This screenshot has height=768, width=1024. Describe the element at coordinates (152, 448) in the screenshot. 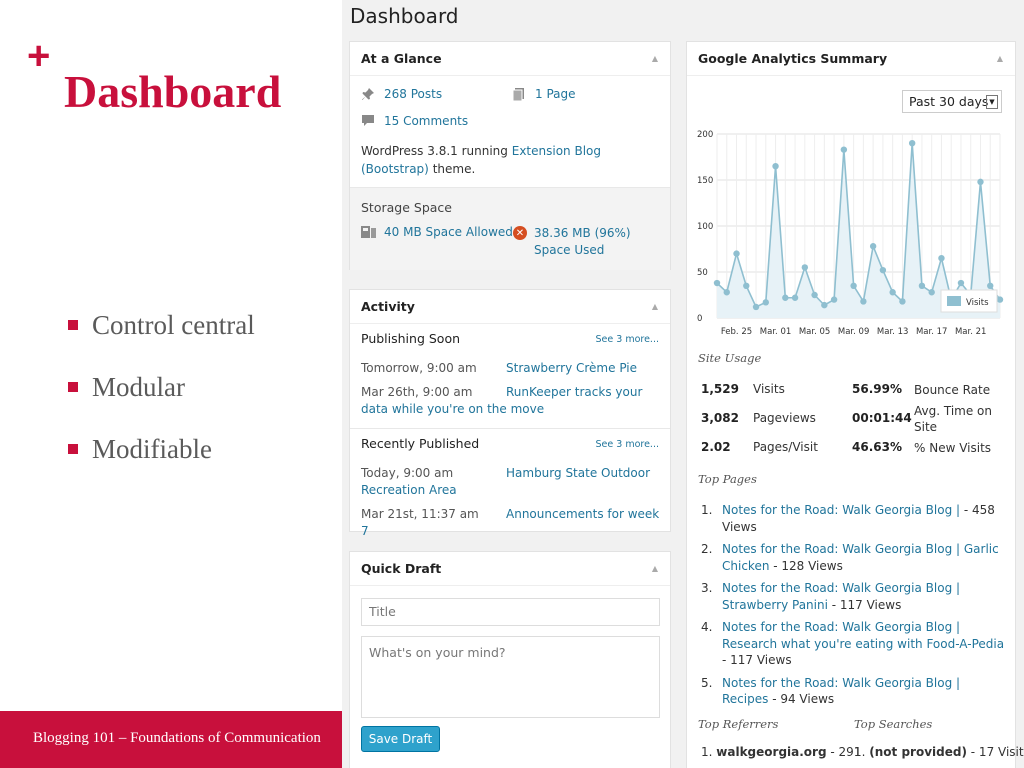

I see `bullet-text: Modifiable` at that location.